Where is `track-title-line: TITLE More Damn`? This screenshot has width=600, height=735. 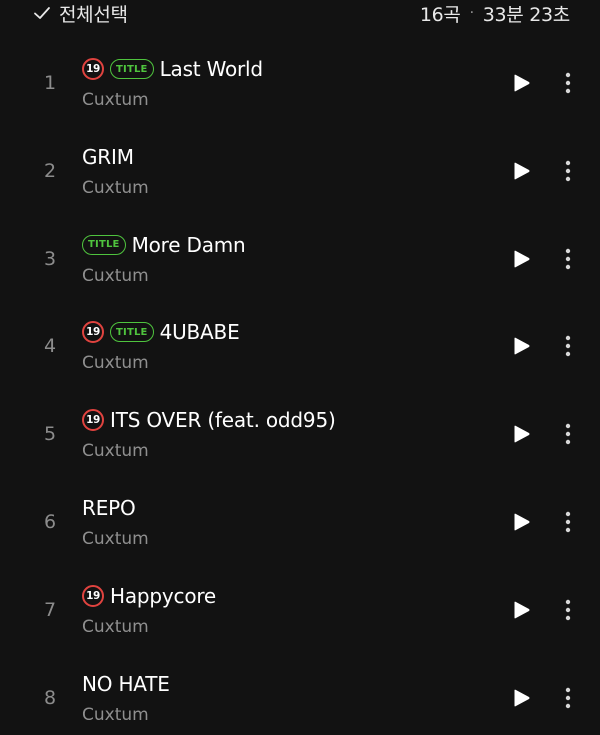
track-title-line: TITLE More Damn is located at coordinates (164, 245).